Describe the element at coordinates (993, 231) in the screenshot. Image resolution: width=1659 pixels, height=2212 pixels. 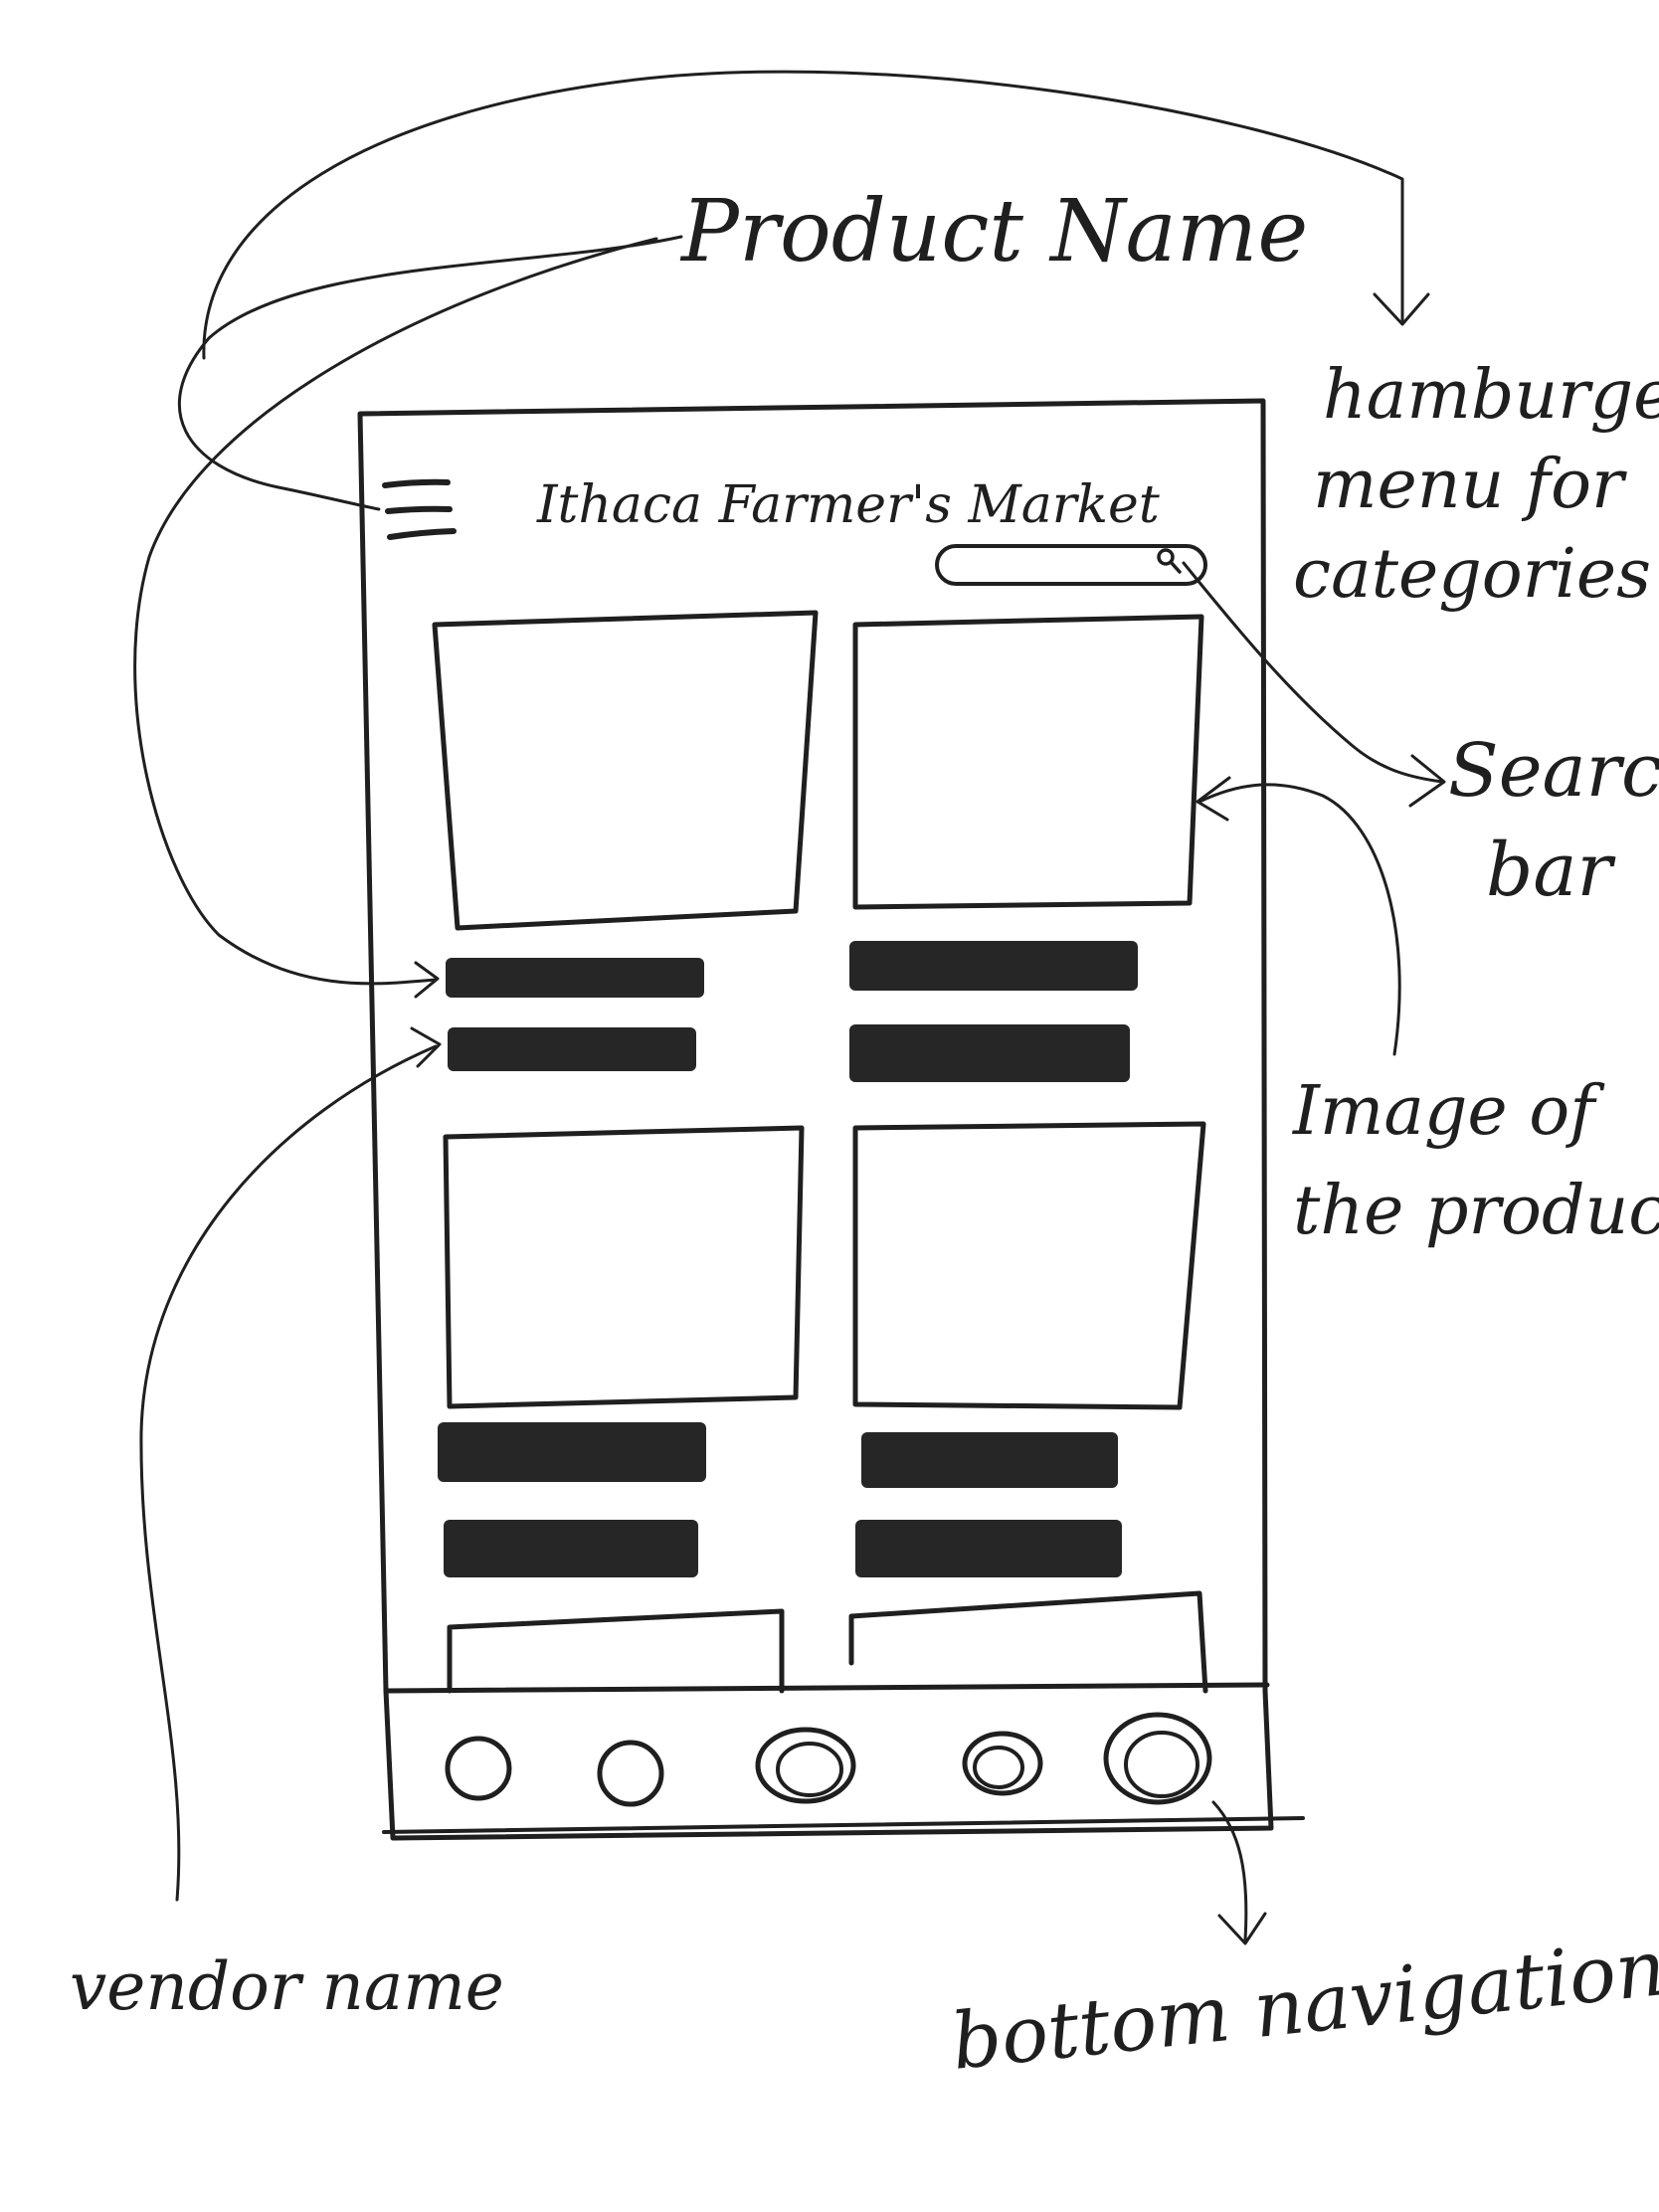
I see `annotation-product-name: Product Name` at that location.